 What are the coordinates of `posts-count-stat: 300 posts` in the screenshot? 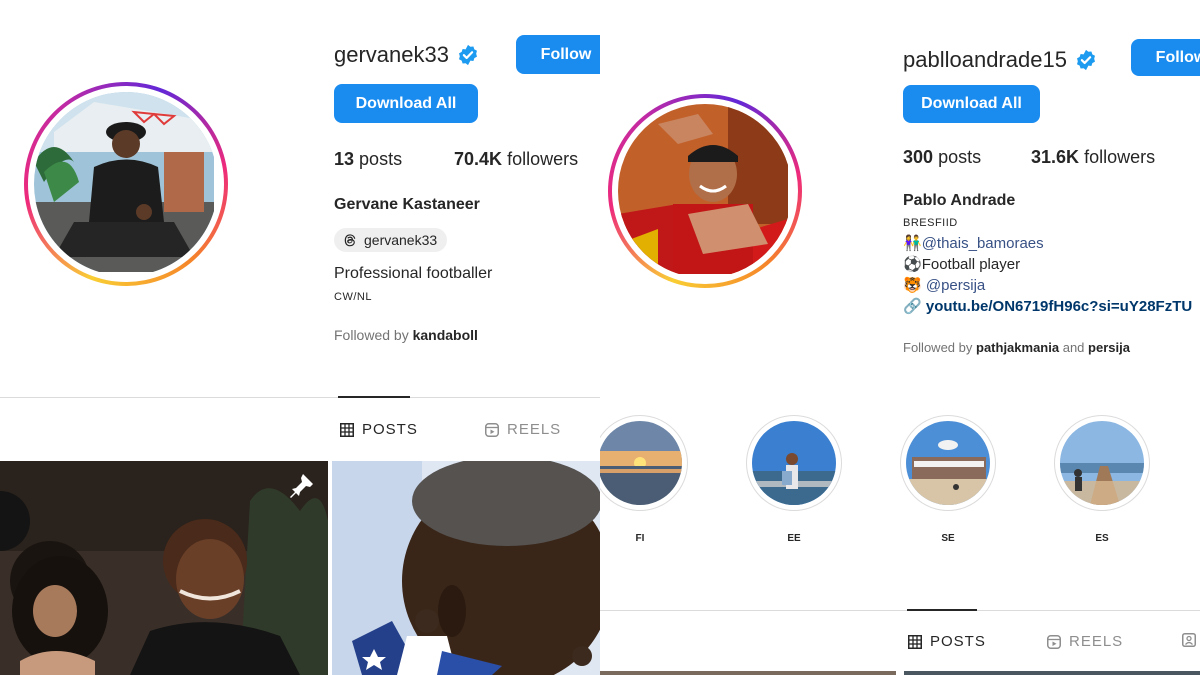 It's located at (942, 157).